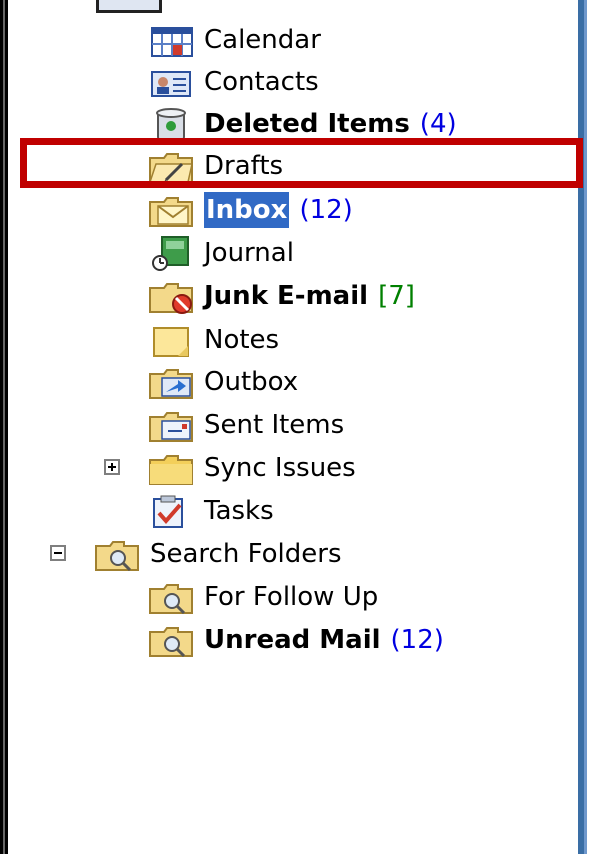 The width and height of the screenshot is (596, 854). What do you see at coordinates (171, 340) in the screenshot?
I see `notes-icon` at bounding box center [171, 340].